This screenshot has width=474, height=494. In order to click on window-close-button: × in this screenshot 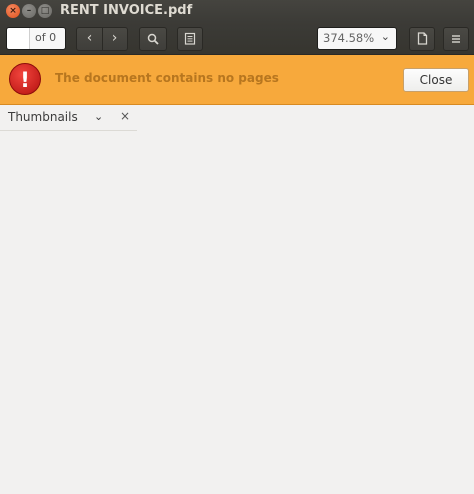, I will do `click(13, 11)`.